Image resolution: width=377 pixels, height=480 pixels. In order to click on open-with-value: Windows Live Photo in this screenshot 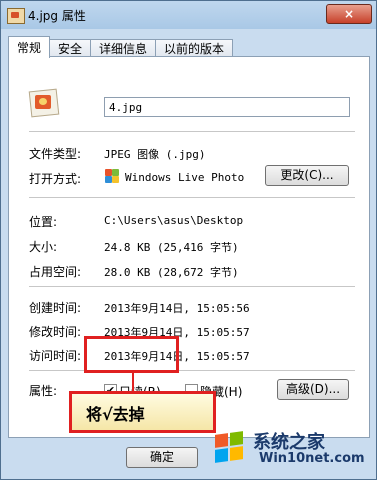, I will do `click(185, 177)`.